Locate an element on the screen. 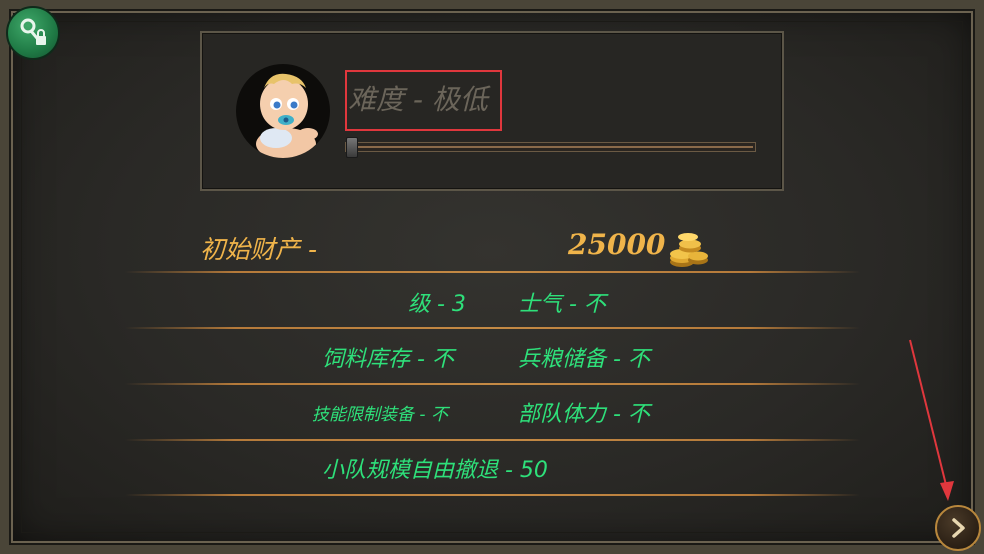  stat-retreat: 小队规模自由撤退 - 50 is located at coordinates (435, 470).